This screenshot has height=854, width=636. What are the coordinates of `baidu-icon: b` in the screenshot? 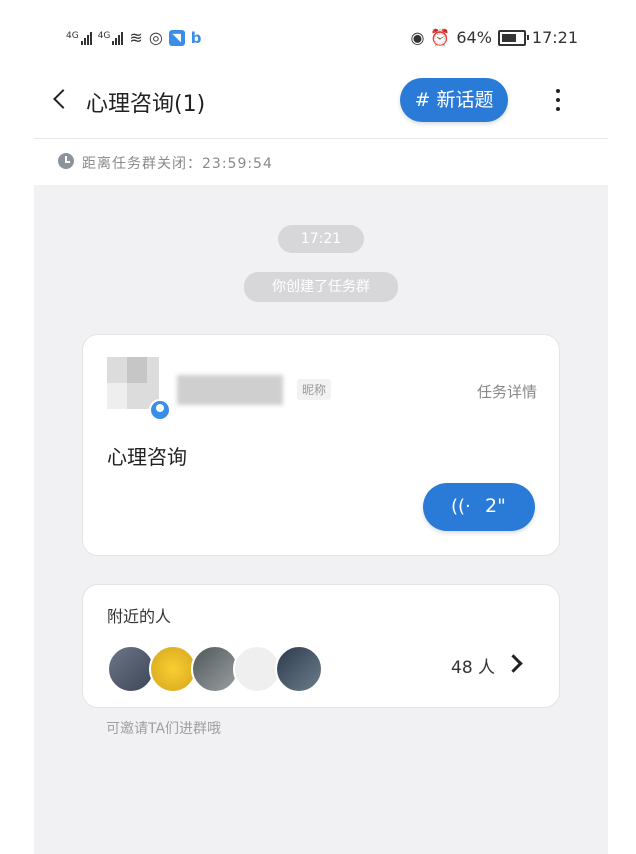 It's located at (196, 37).